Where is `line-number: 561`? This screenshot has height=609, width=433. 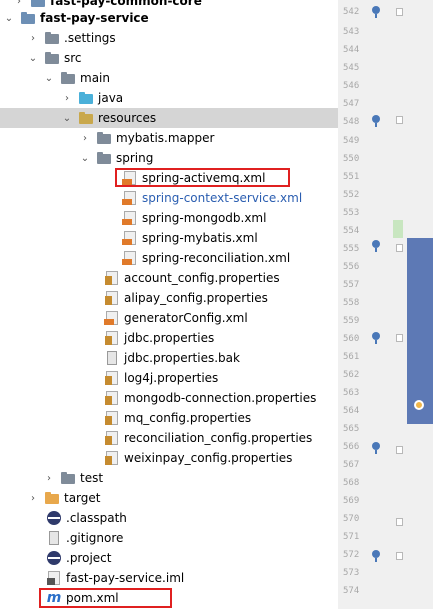
line-number: 561 is located at coordinates (351, 357).